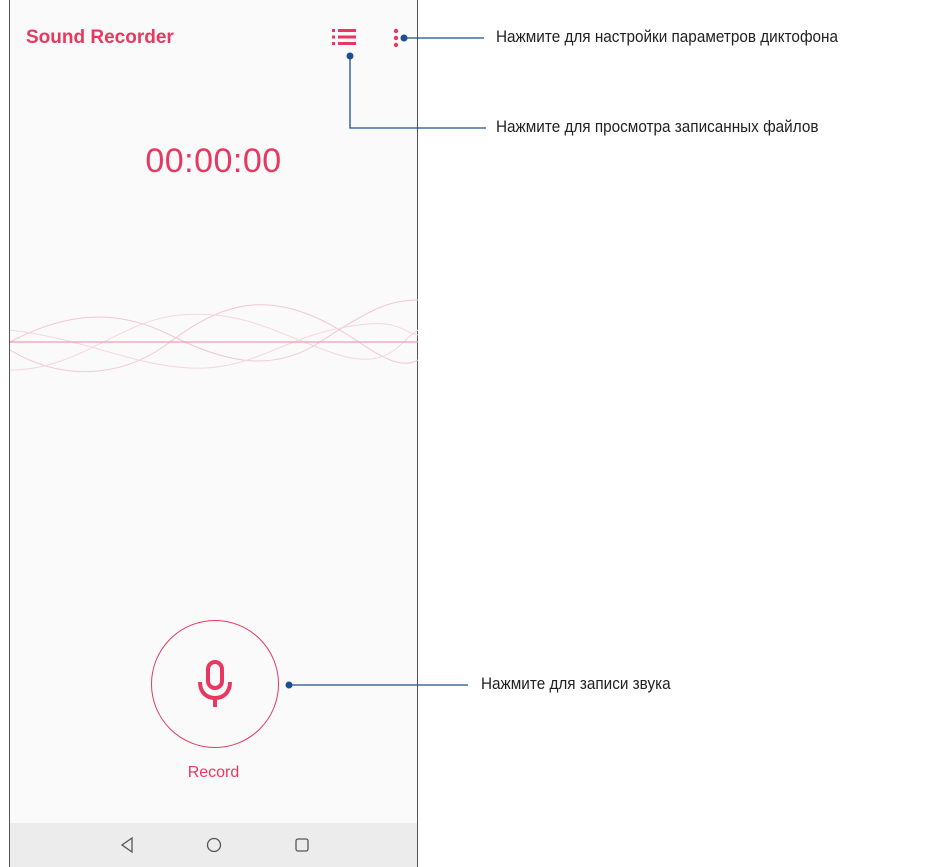 This screenshot has width=945, height=867. I want to click on more-vertical-icon, so click(396, 38).